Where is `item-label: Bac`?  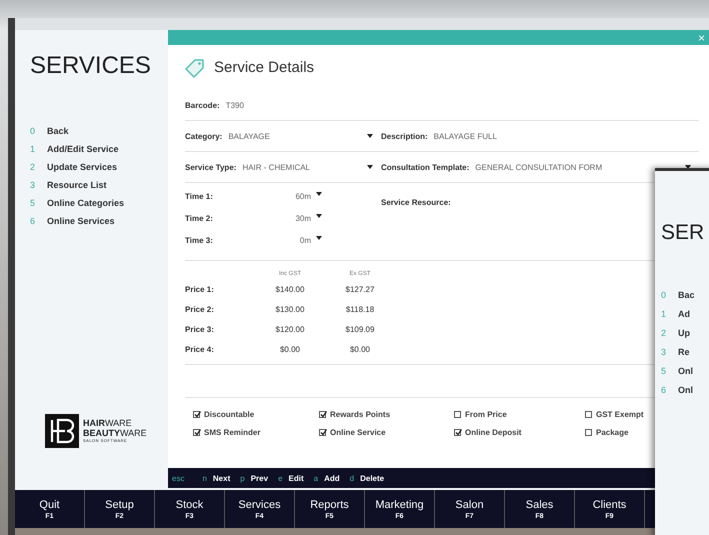
item-label: Bac is located at coordinates (686, 295).